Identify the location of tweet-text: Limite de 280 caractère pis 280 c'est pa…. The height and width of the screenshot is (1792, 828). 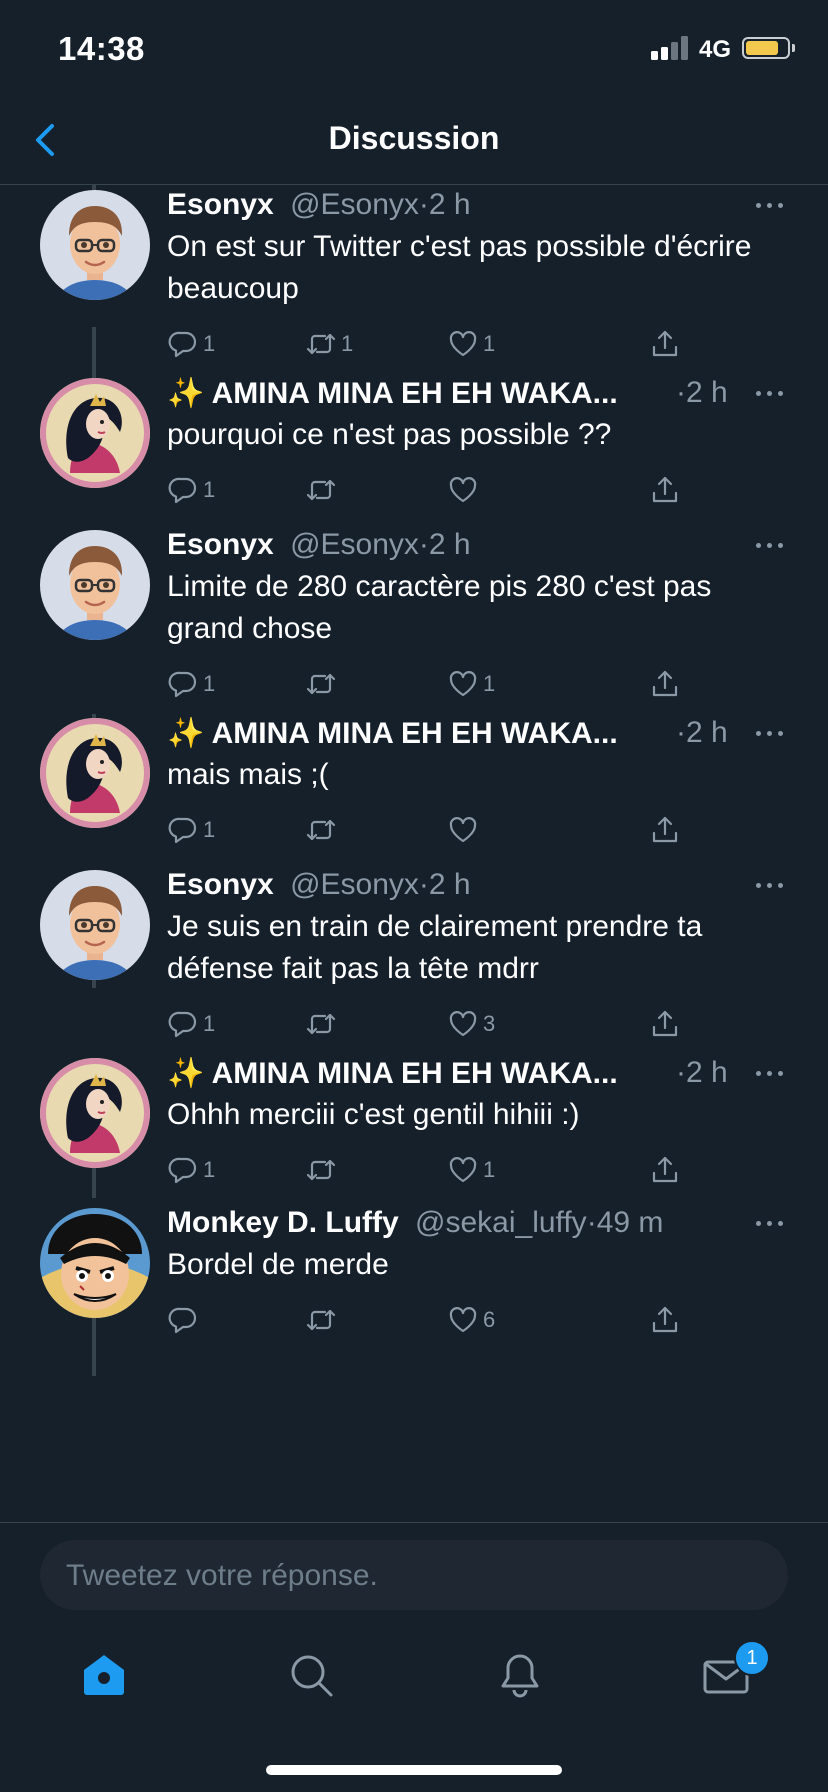
(439, 607).